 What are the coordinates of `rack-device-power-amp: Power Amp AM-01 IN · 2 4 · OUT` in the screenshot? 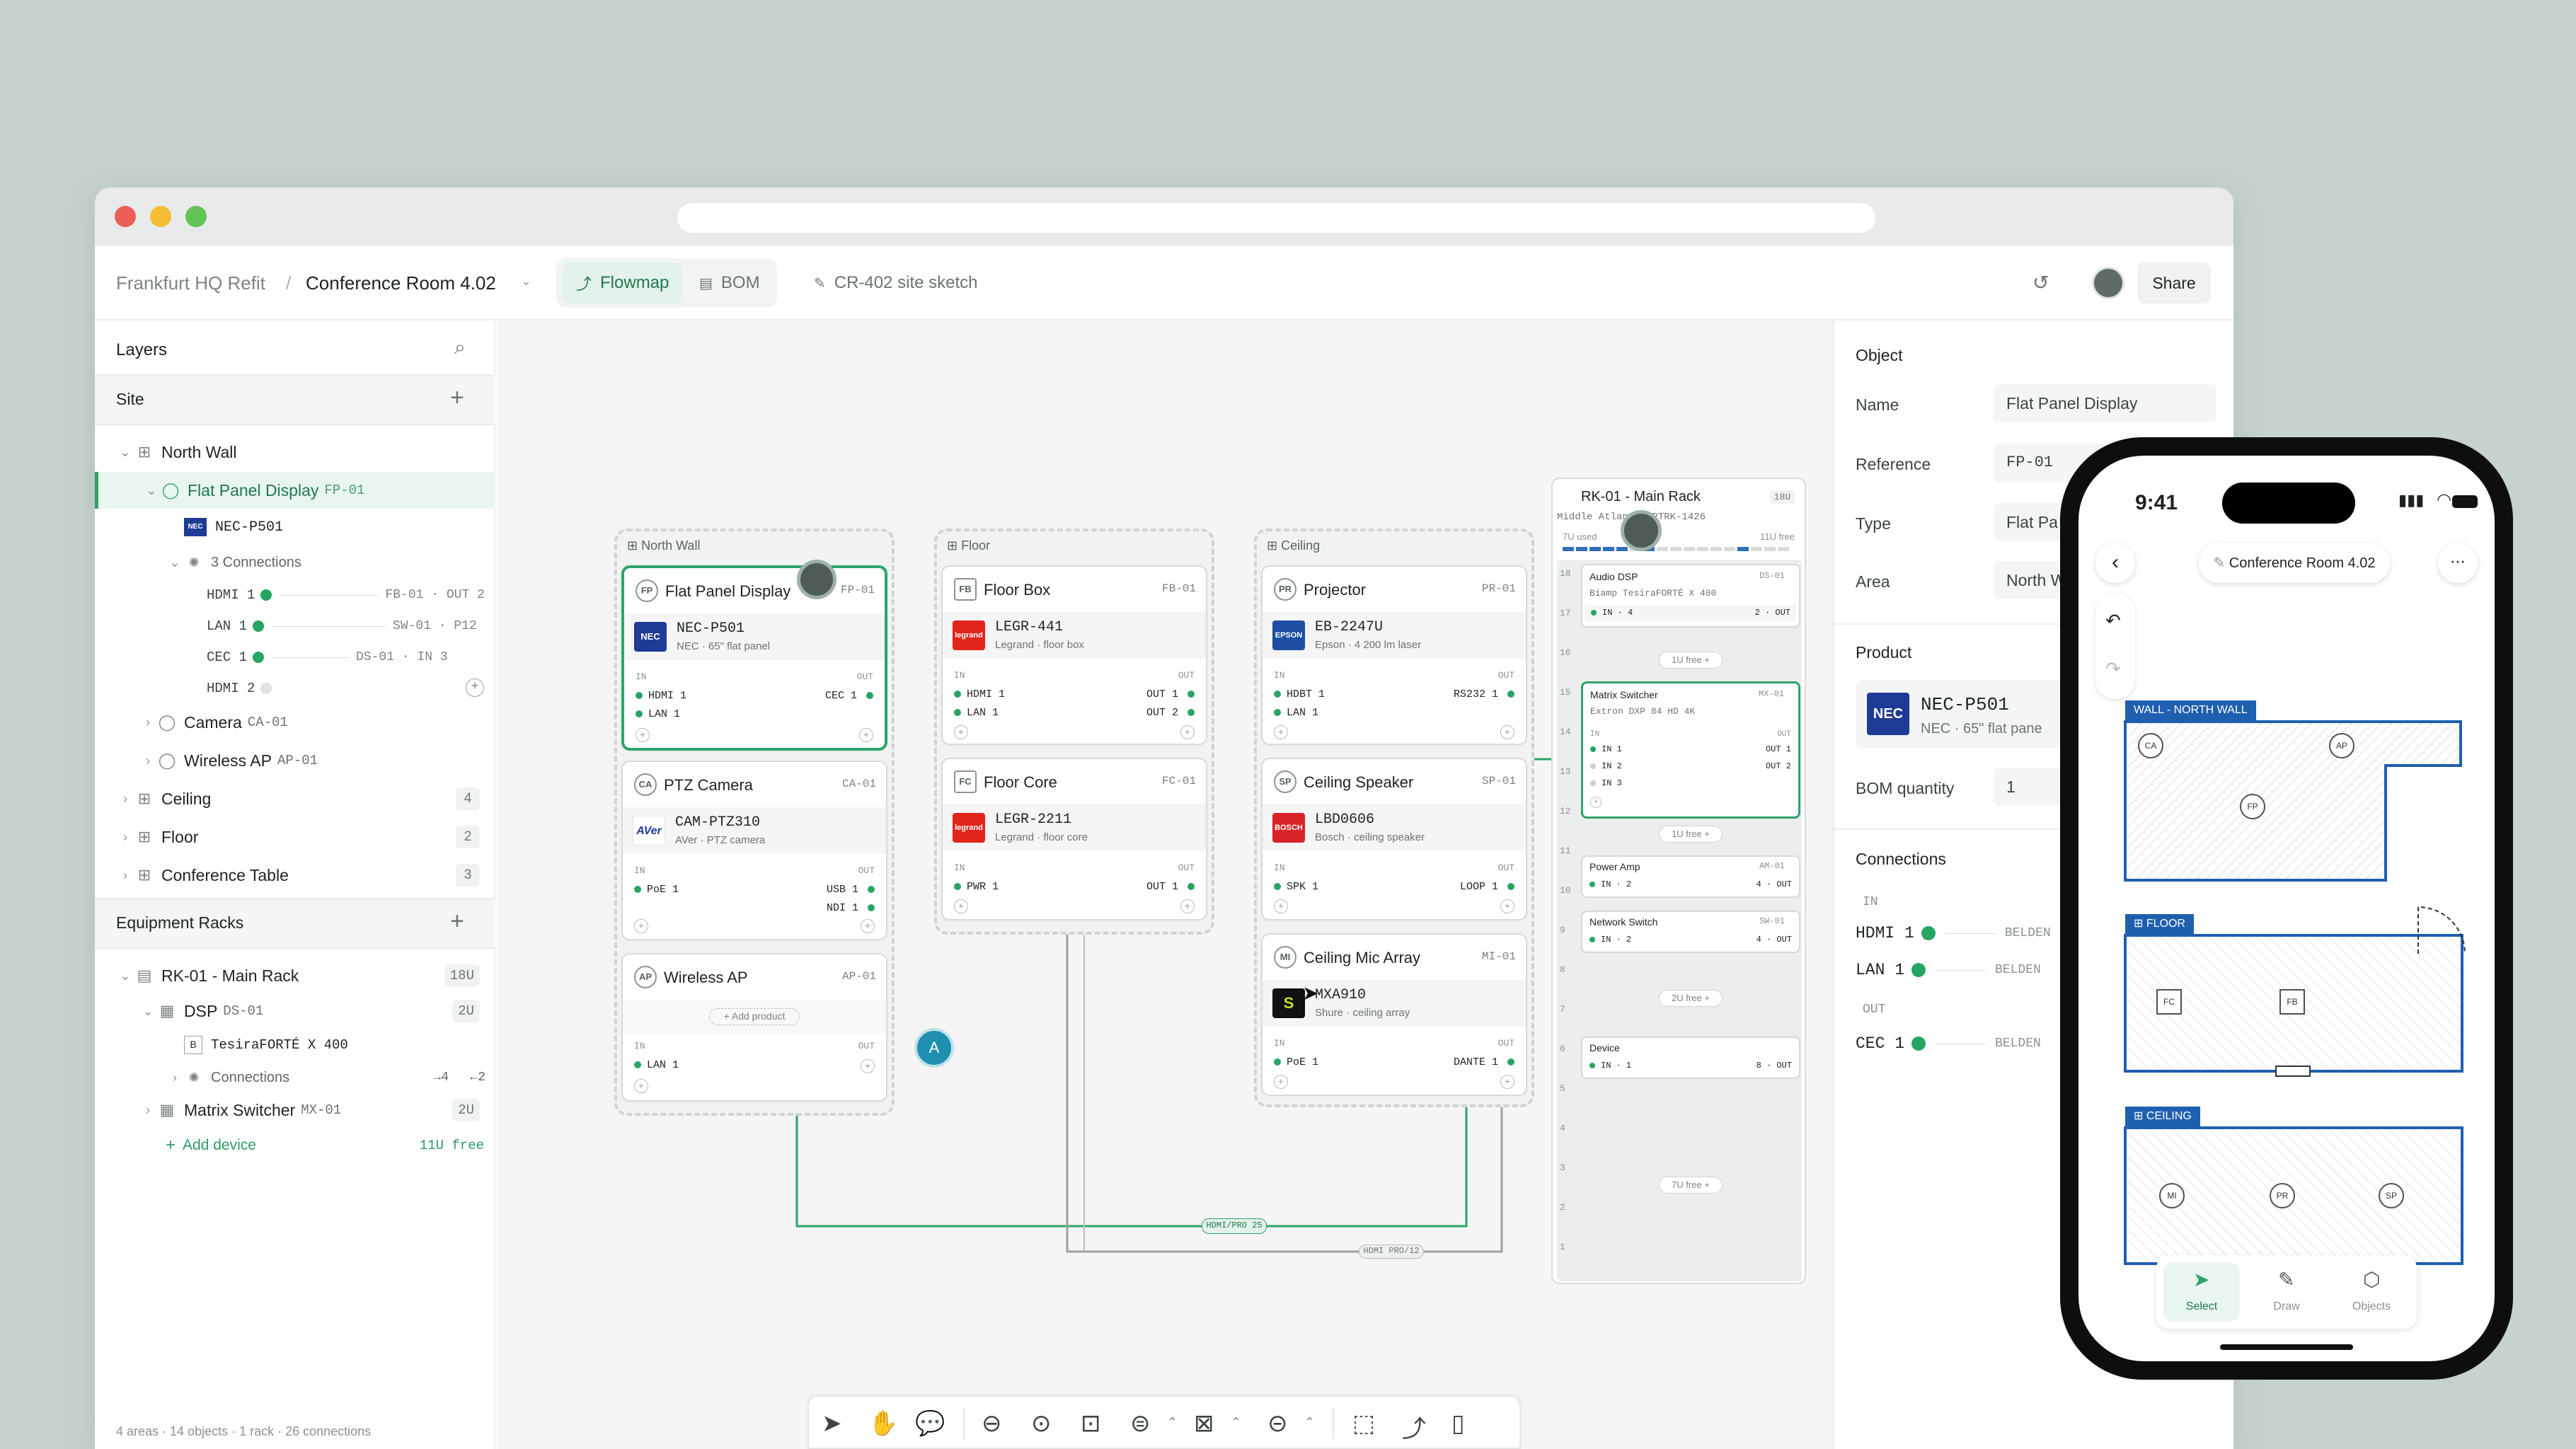 It's located at (1690, 876).